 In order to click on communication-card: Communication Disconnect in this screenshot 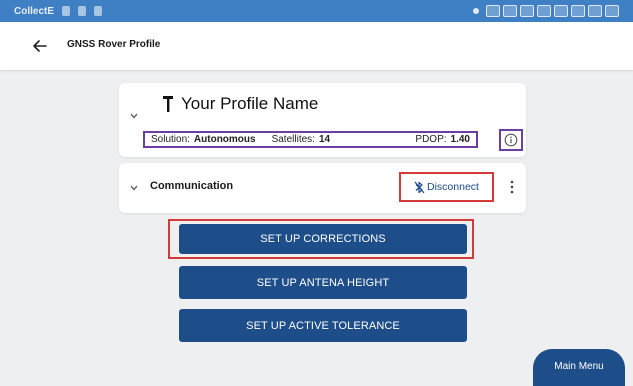, I will do `click(322, 188)`.